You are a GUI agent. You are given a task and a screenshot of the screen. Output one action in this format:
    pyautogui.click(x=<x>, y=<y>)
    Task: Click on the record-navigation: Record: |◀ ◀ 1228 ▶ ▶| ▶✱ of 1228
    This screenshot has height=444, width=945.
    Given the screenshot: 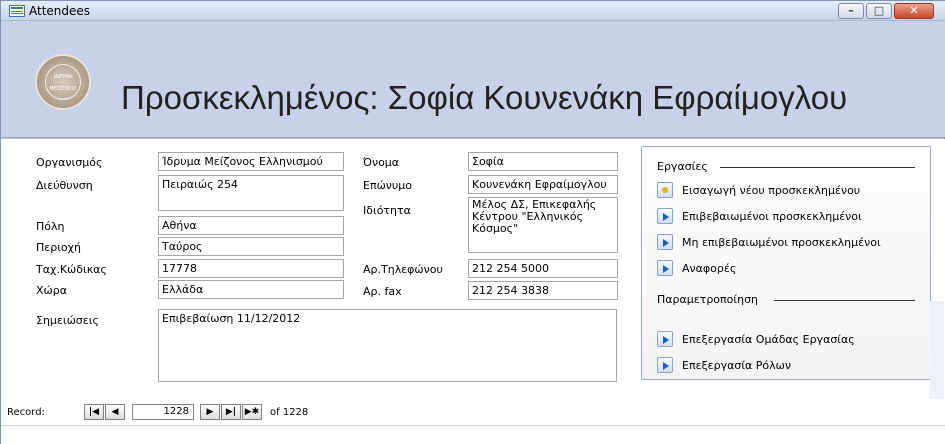 What is the action you would take?
    pyautogui.click(x=473, y=412)
    